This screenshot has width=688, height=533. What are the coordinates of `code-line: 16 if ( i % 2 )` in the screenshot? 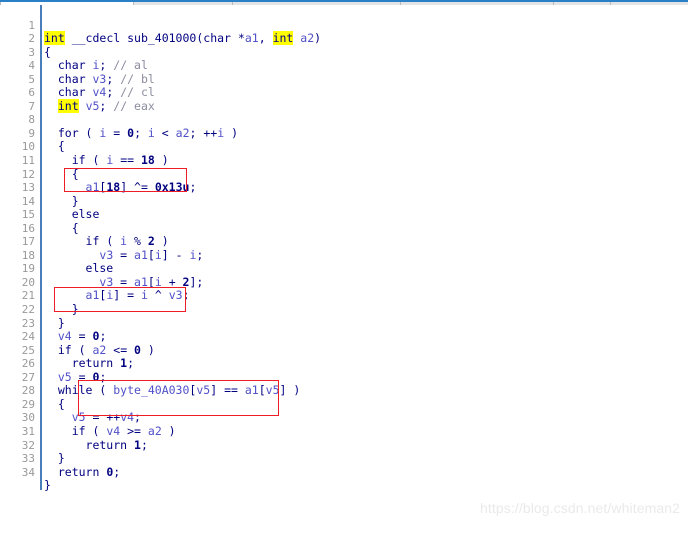 It's located at (344, 228).